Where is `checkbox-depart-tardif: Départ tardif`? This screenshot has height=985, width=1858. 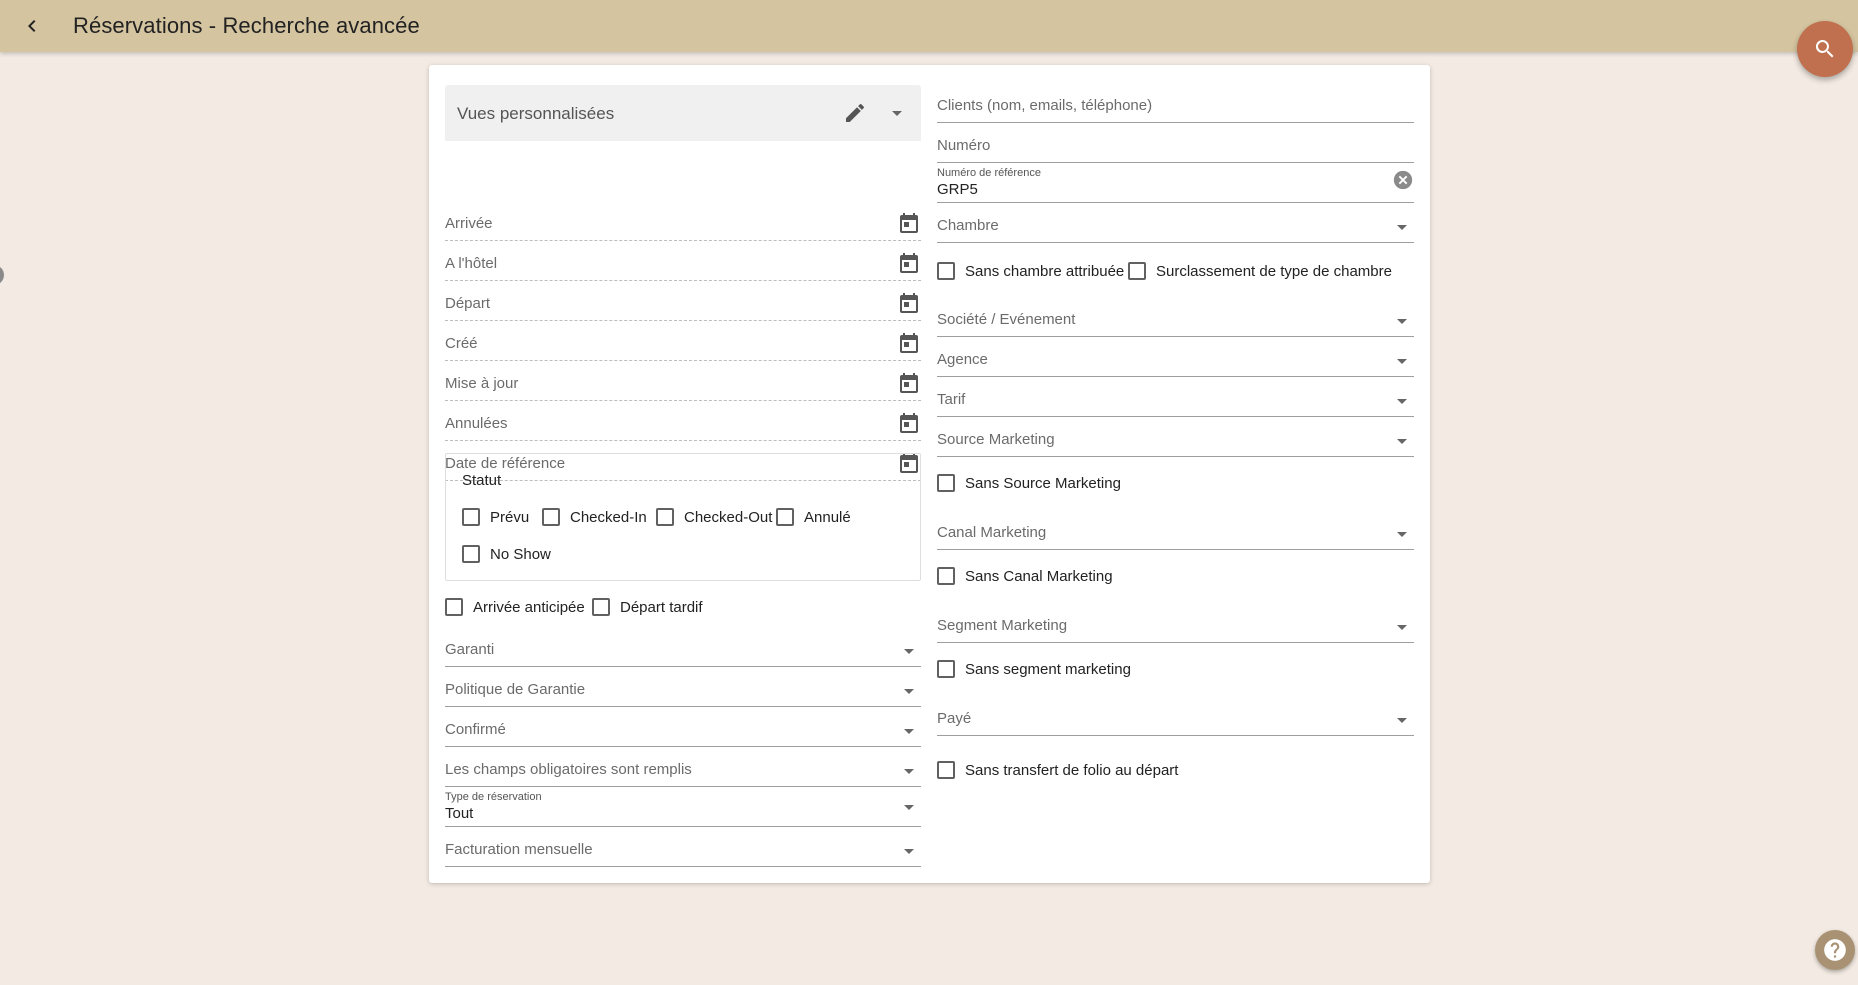
checkbox-depart-tardif: Départ tardif is located at coordinates (647, 607).